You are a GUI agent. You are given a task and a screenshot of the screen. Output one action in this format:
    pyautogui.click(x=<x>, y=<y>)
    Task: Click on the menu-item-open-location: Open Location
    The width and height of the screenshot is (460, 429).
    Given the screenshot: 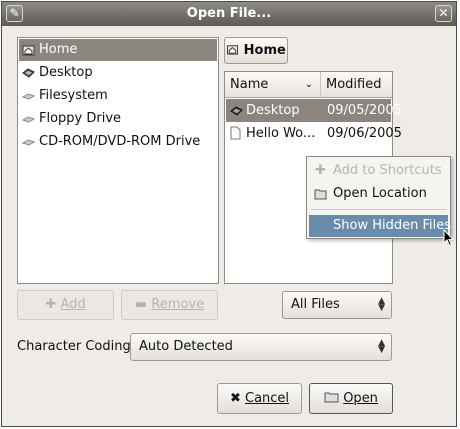 What is the action you would take?
    pyautogui.click(x=378, y=194)
    